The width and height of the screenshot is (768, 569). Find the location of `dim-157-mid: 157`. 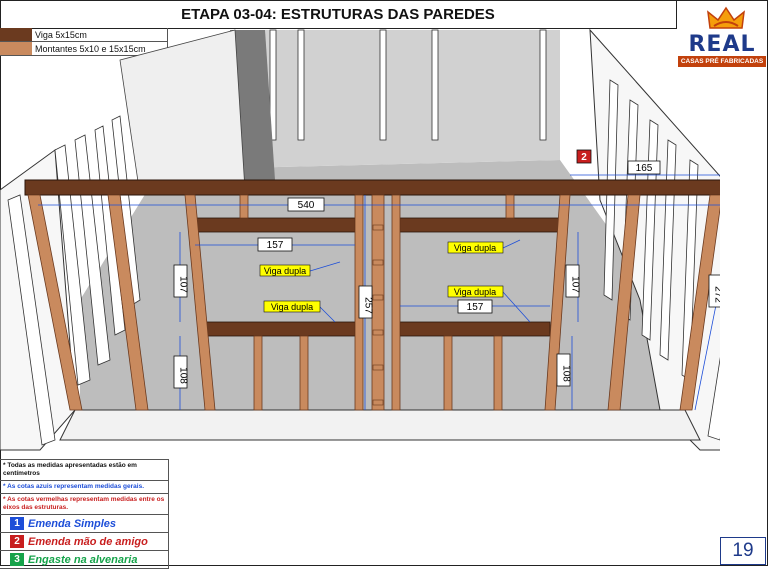

dim-157-mid: 157 is located at coordinates (475, 307).